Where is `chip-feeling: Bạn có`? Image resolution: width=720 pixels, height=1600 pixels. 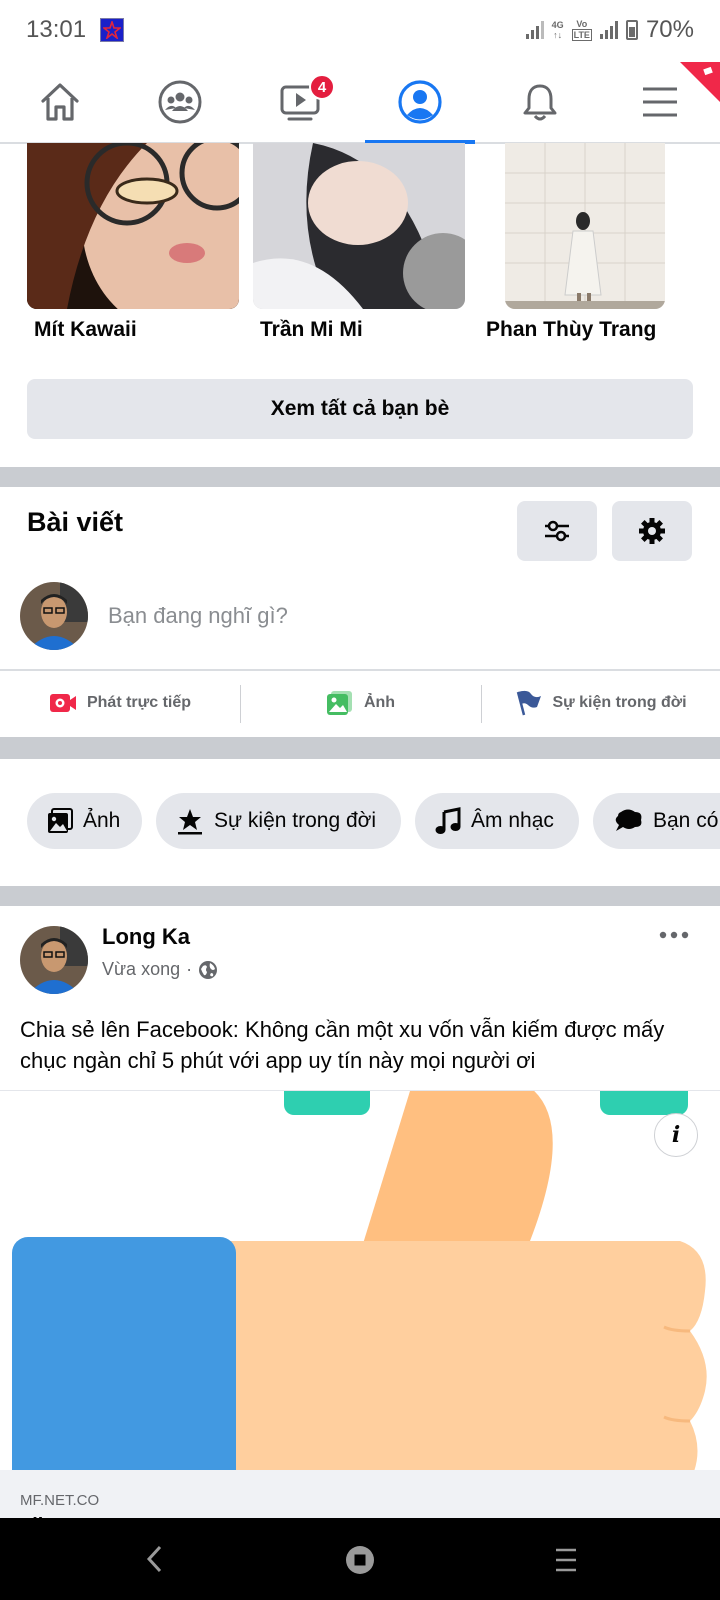
chip-feeling: Bạn có is located at coordinates (656, 821).